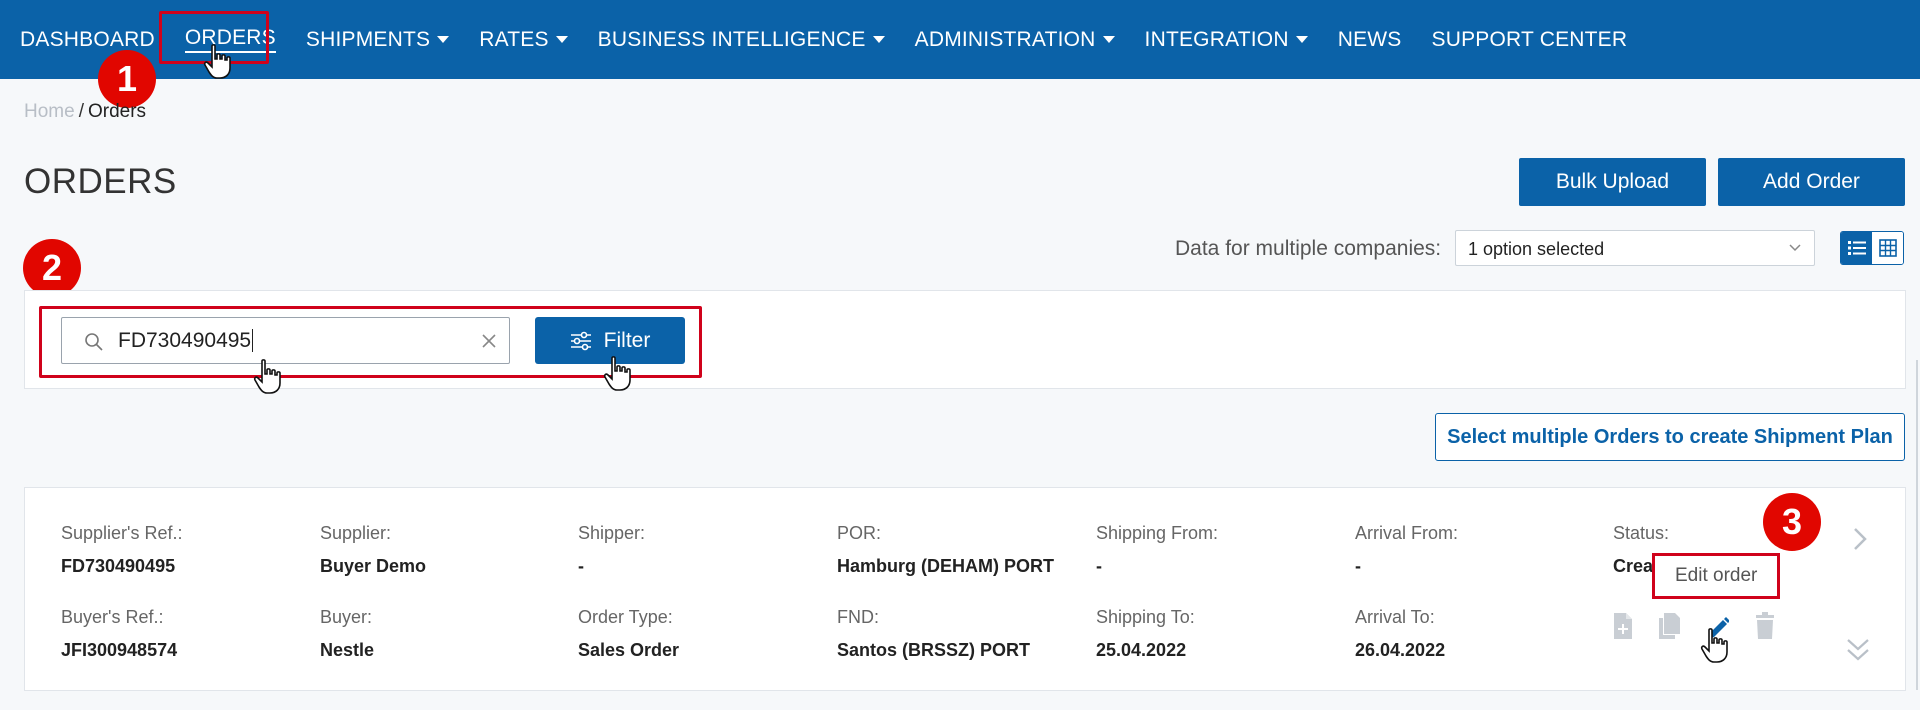 The width and height of the screenshot is (1920, 710). I want to click on field-label: Shipping From:, so click(1157, 533).